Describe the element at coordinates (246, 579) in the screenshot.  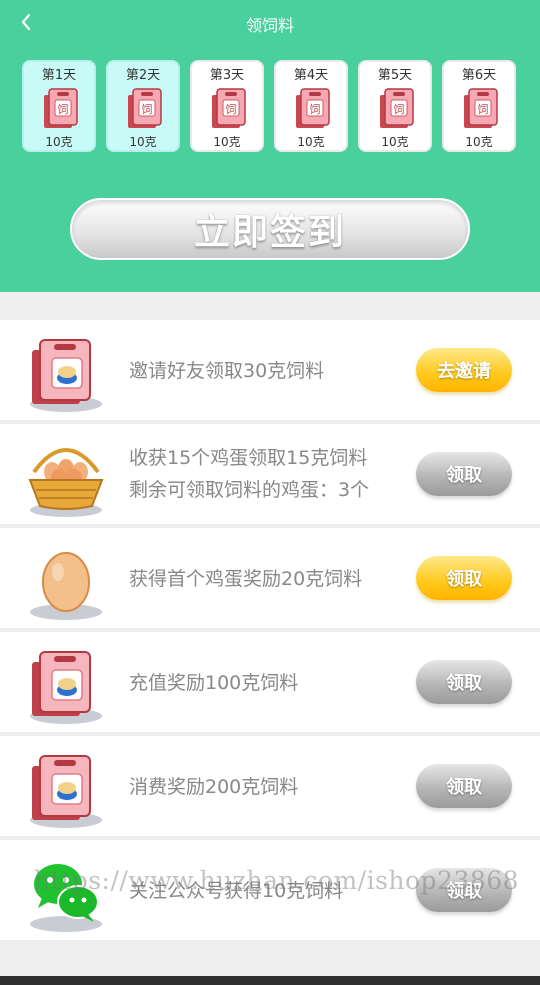
I see `task-text: 获得首个鸡蛋奖励20克饲料` at that location.